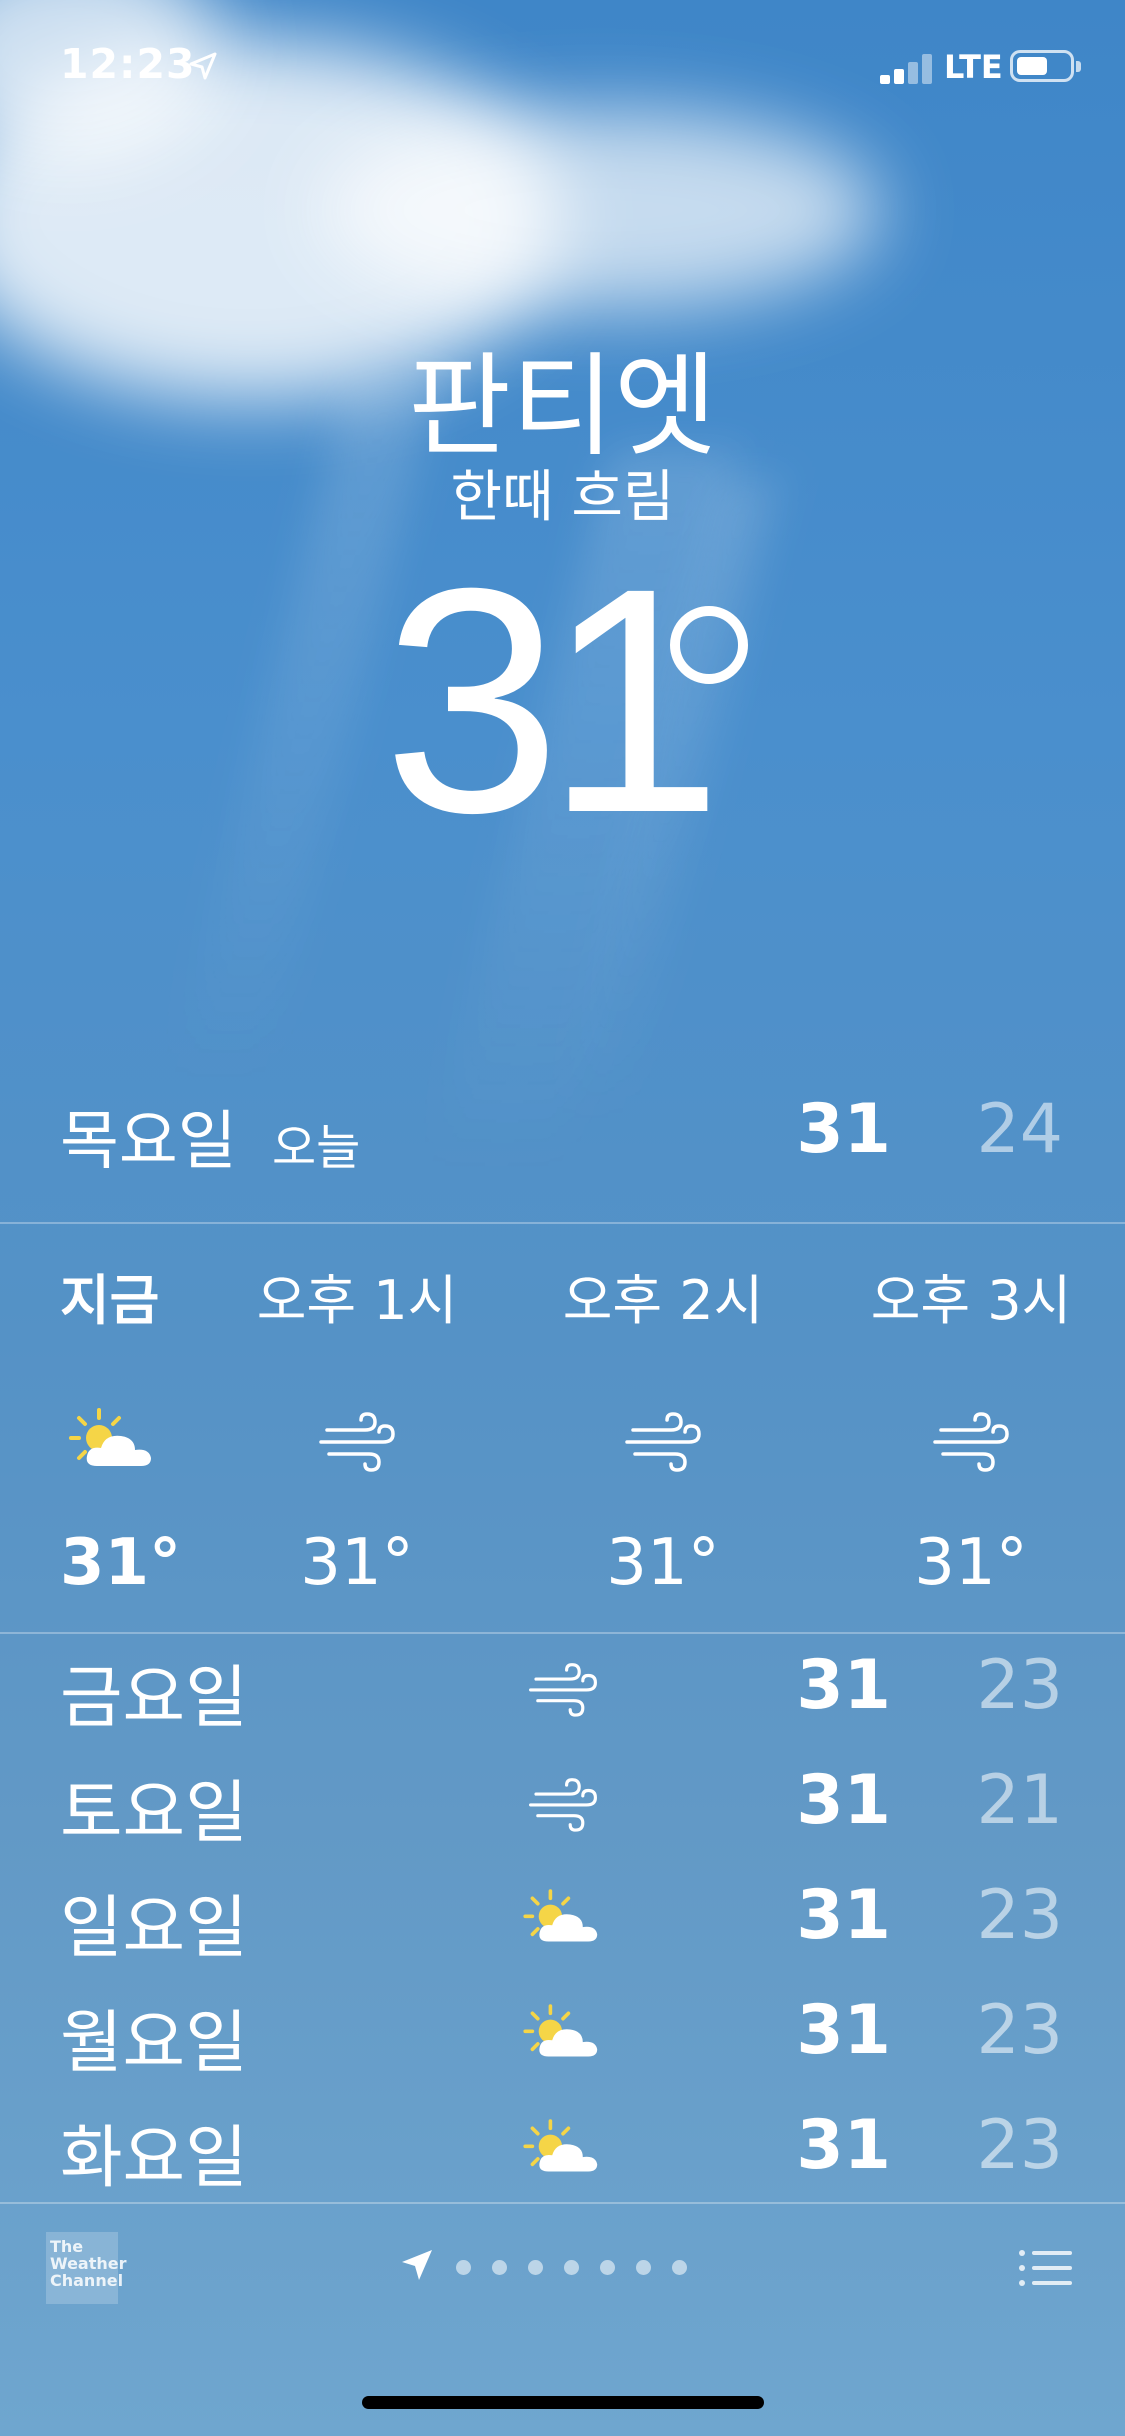  Describe the element at coordinates (563, 2402) in the screenshot. I see `home-indicator` at that location.